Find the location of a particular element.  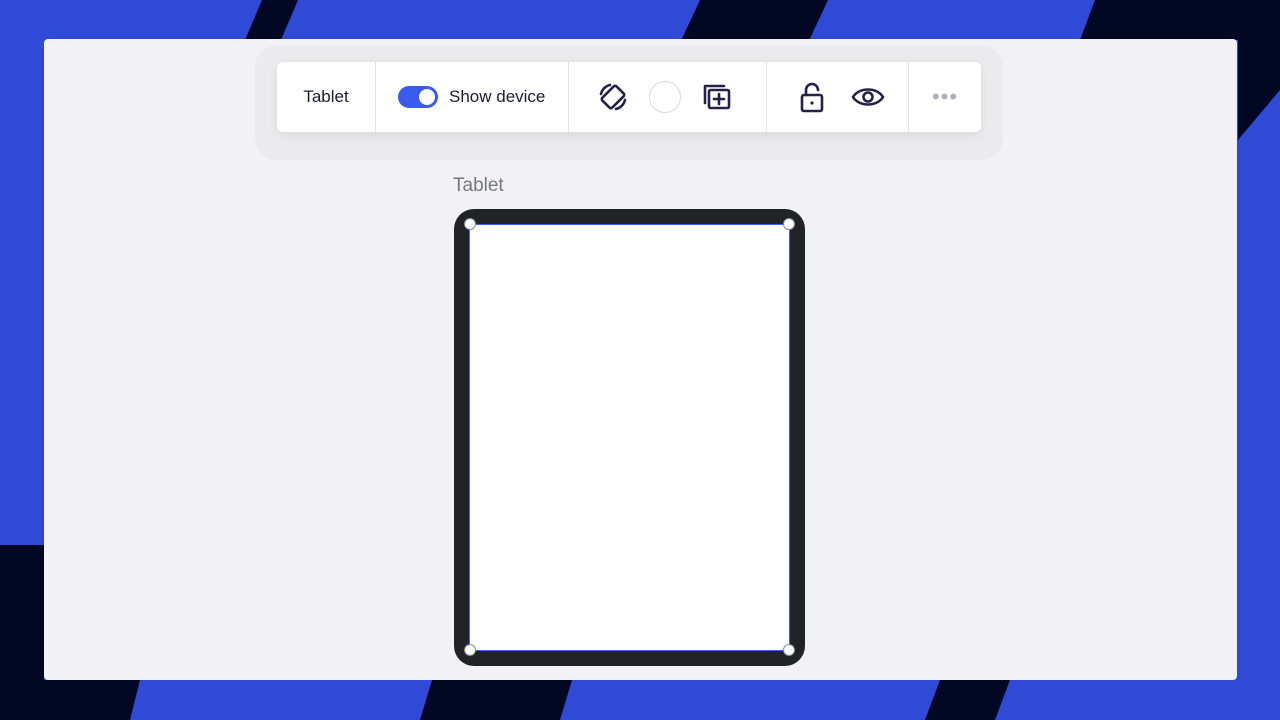

frame-context-toolbar: Tablet Show device ••• is located at coordinates (629, 97).